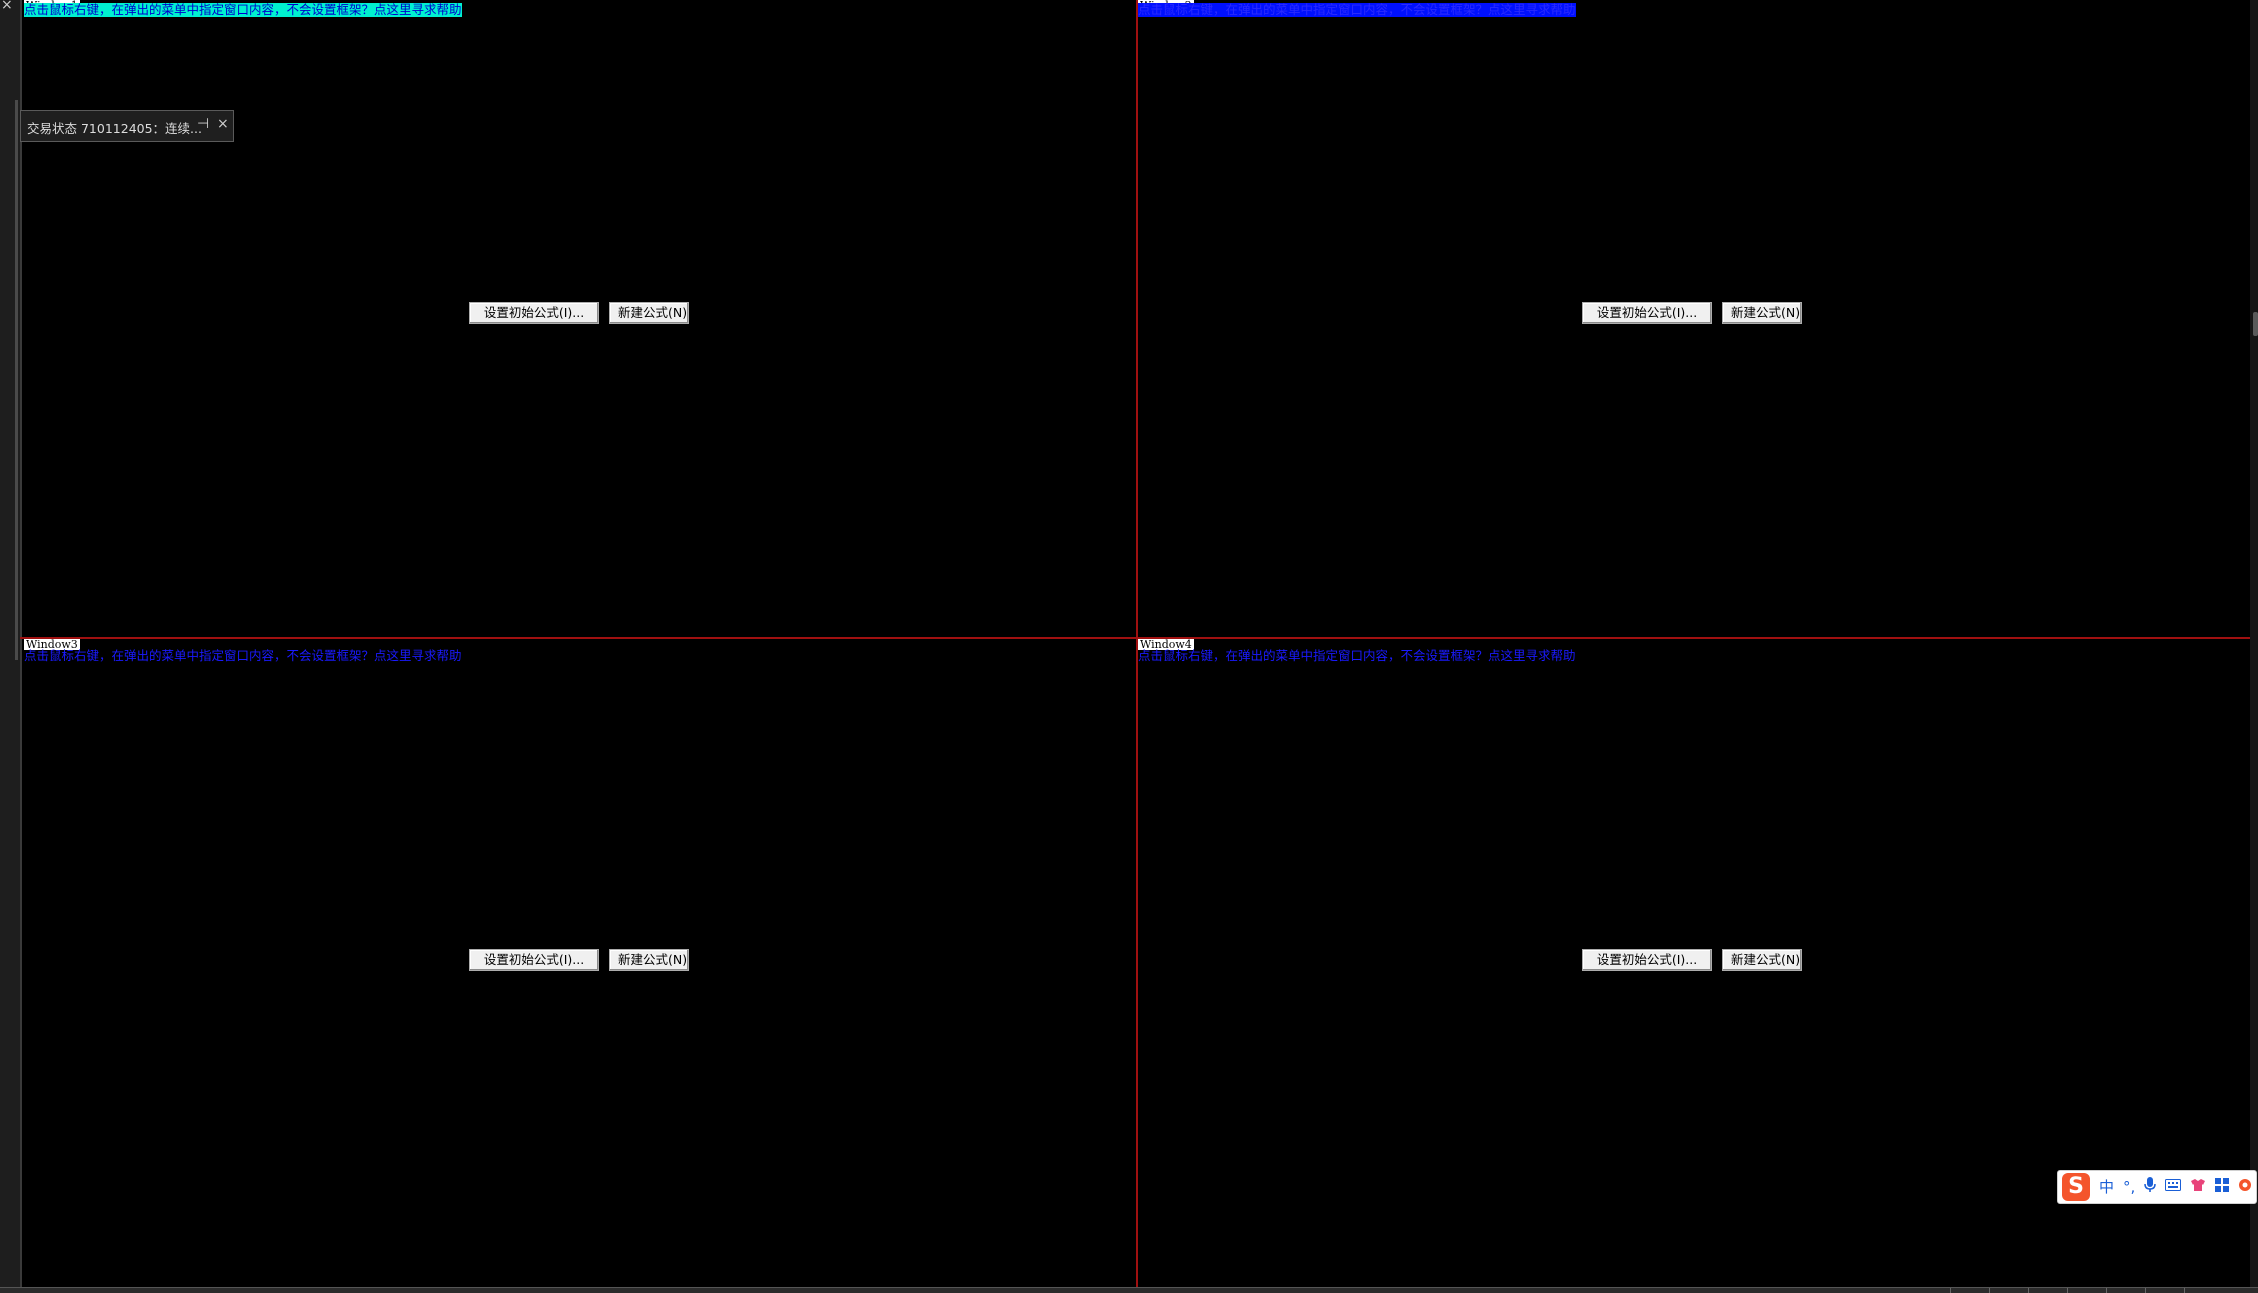 This screenshot has height=1293, width=2258. What do you see at coordinates (2150, 1187) in the screenshot?
I see `mic-icon` at bounding box center [2150, 1187].